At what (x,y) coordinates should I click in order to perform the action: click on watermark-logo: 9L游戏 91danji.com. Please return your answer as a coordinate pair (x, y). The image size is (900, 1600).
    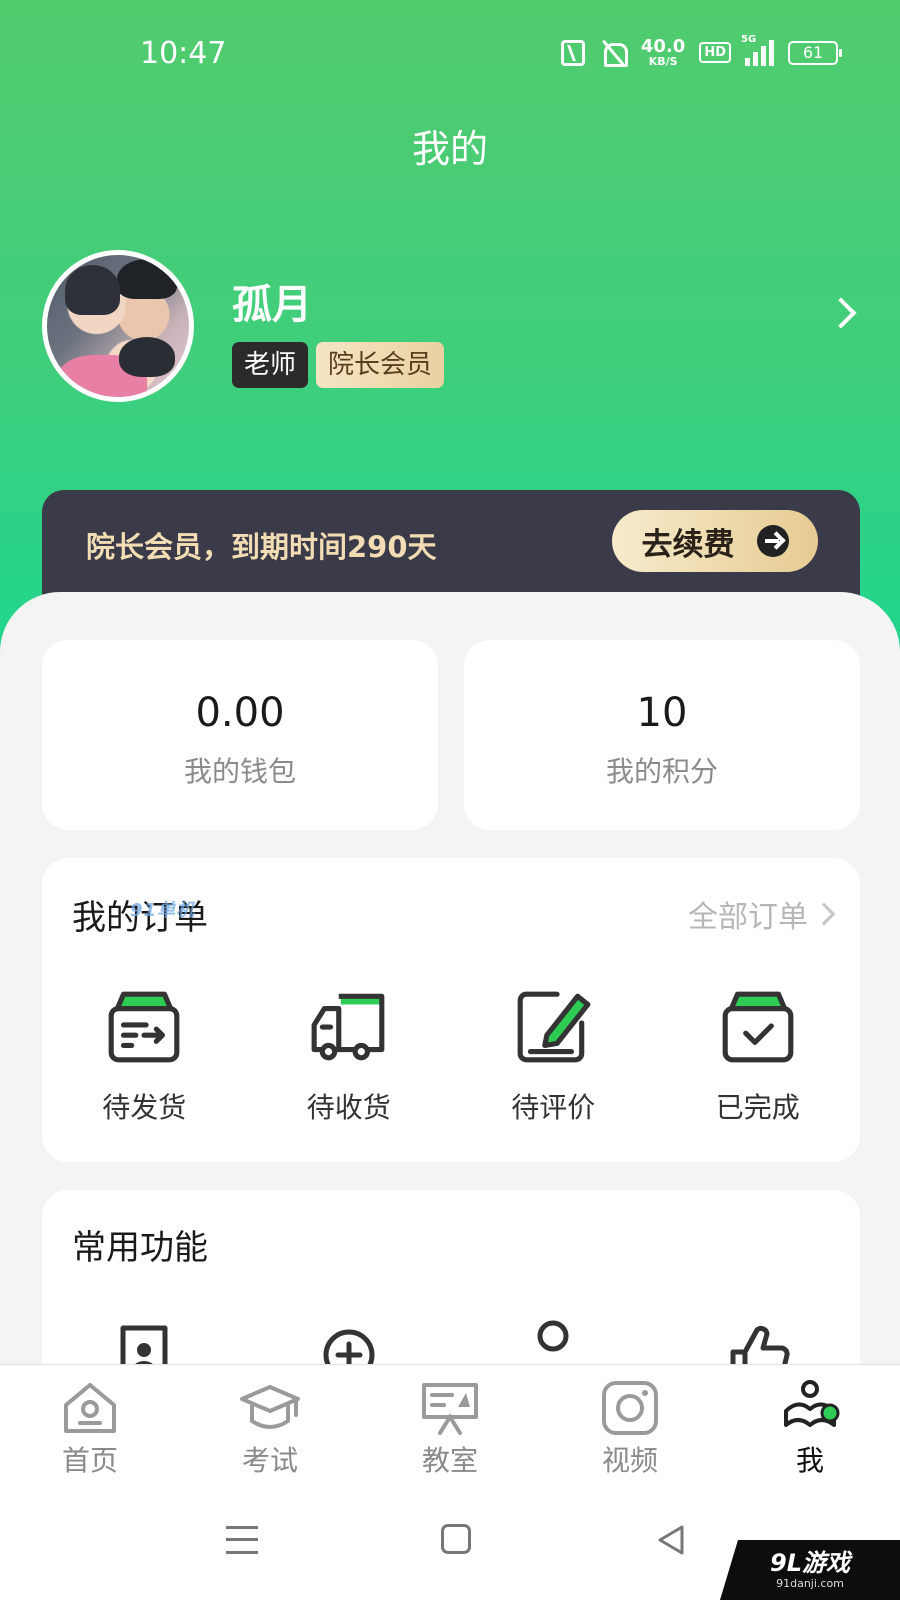
    Looking at the image, I should click on (810, 1570).